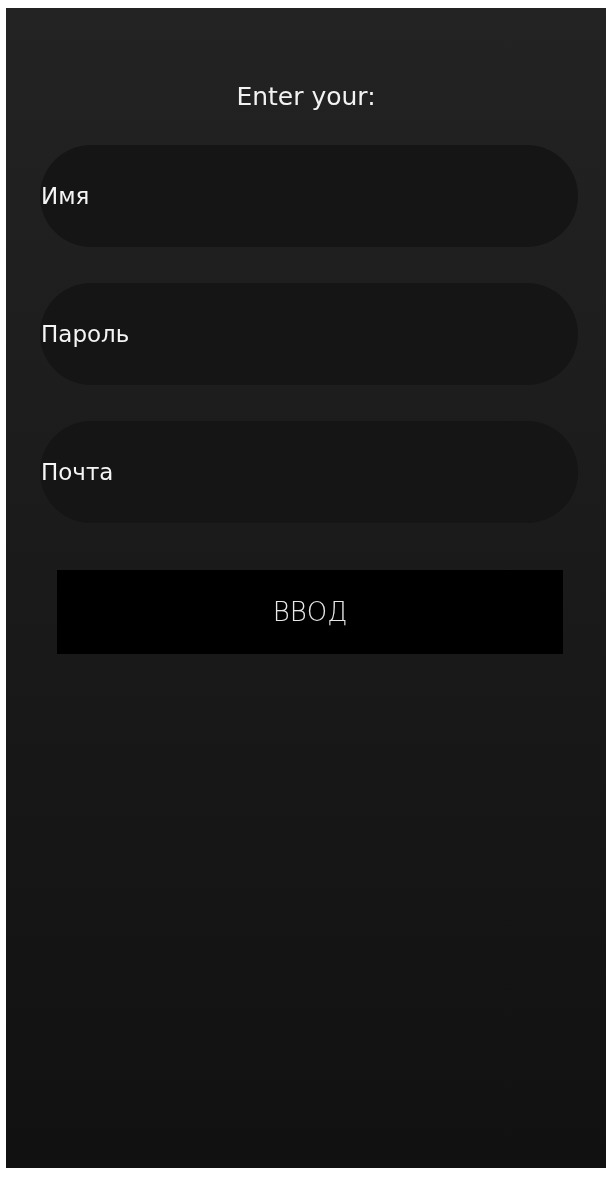 The height and width of the screenshot is (1190, 606). Describe the element at coordinates (309, 334) in the screenshot. I see `input-field: Пароль` at that location.